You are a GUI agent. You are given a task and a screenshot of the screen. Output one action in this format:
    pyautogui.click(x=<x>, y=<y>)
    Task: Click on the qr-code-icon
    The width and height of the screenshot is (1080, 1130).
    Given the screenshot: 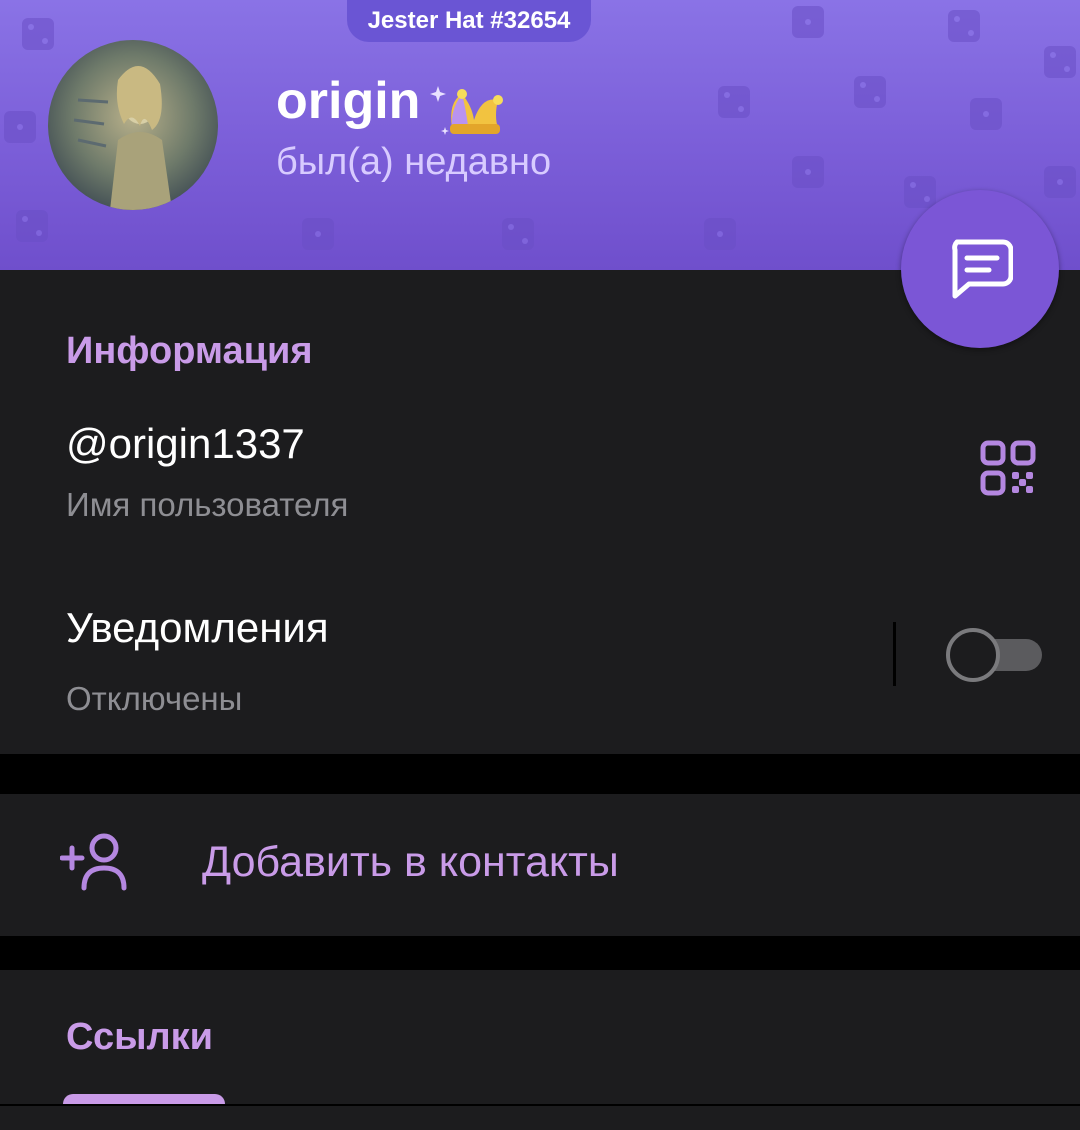 What is the action you would take?
    pyautogui.click(x=1008, y=468)
    